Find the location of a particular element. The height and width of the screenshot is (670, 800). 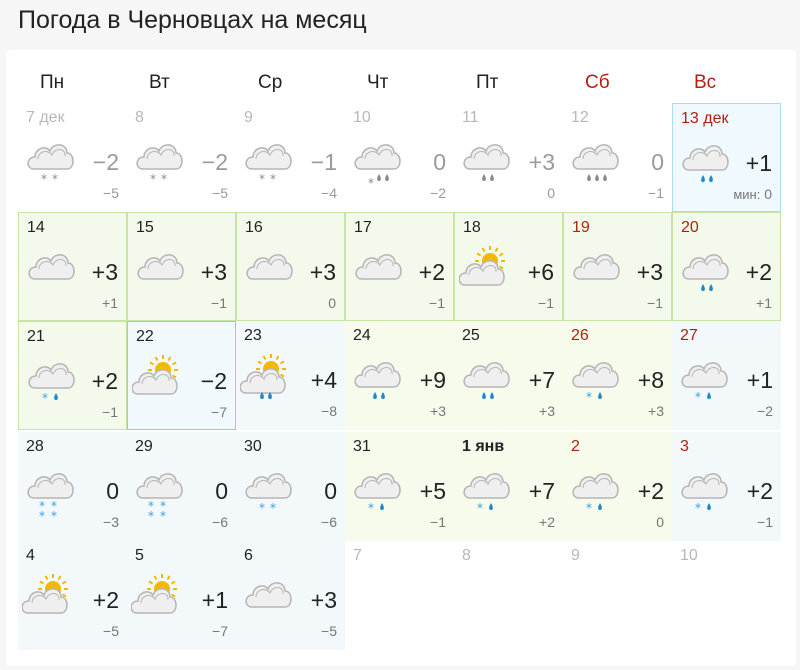

day-cell-empty: 7 is located at coordinates (399, 595).